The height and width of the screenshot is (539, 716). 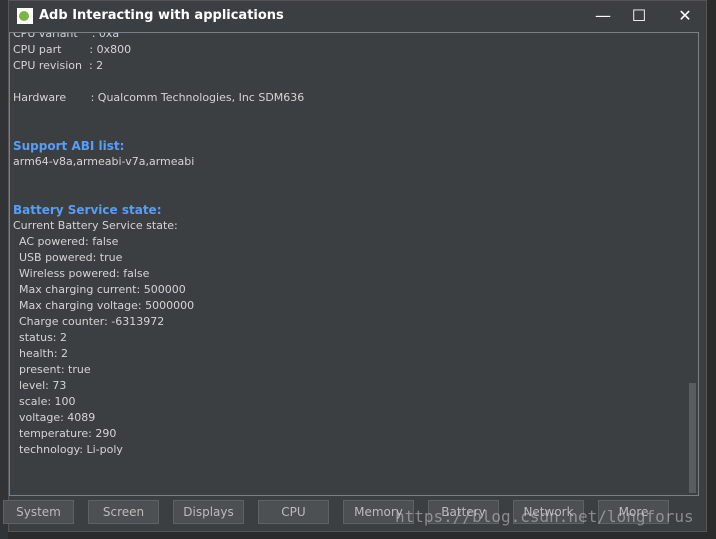 I want to click on window-title: Adb Interacting with applications, so click(x=161, y=15).